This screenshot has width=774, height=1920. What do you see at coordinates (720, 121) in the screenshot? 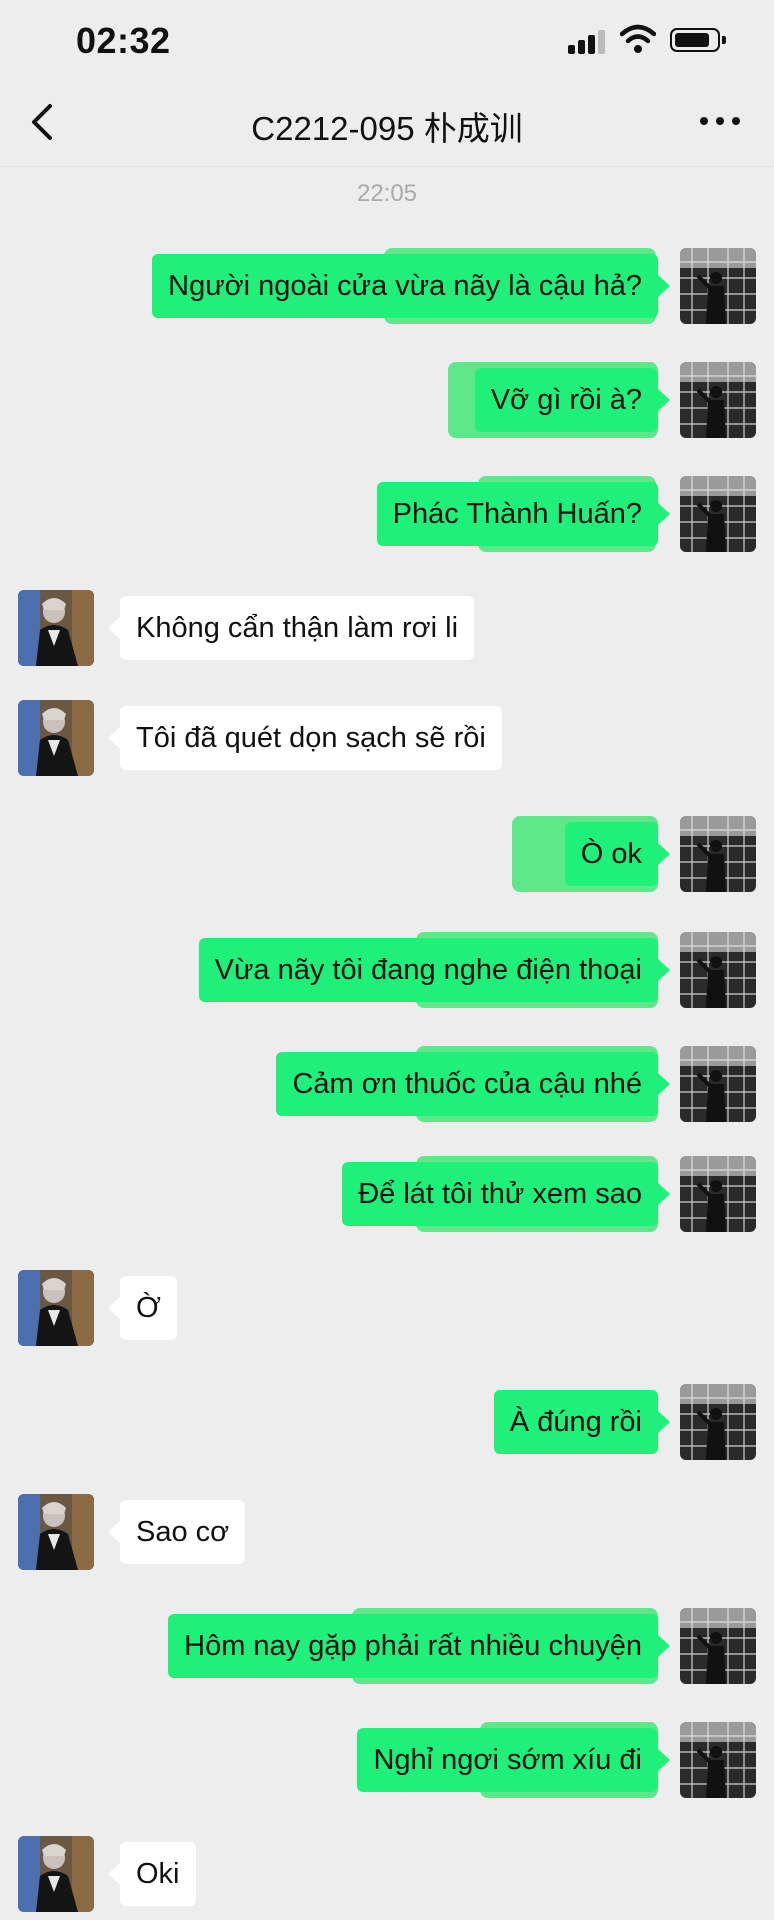
I see `more-options-icon` at bounding box center [720, 121].